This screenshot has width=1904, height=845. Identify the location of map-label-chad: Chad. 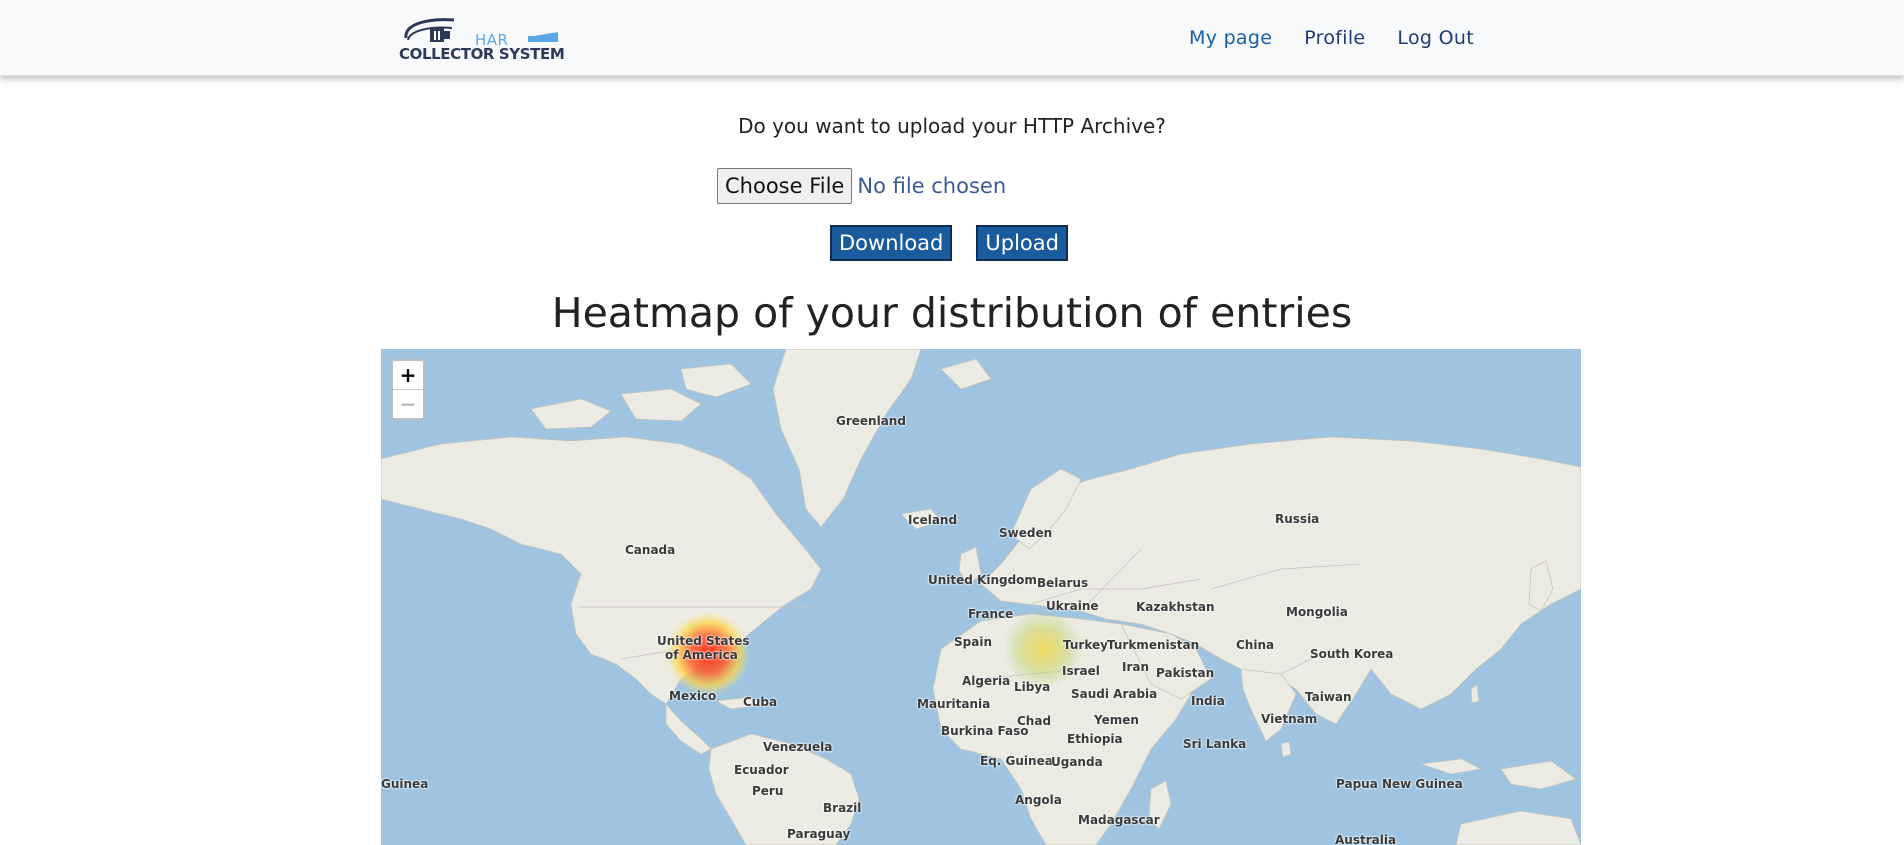
(1034, 721).